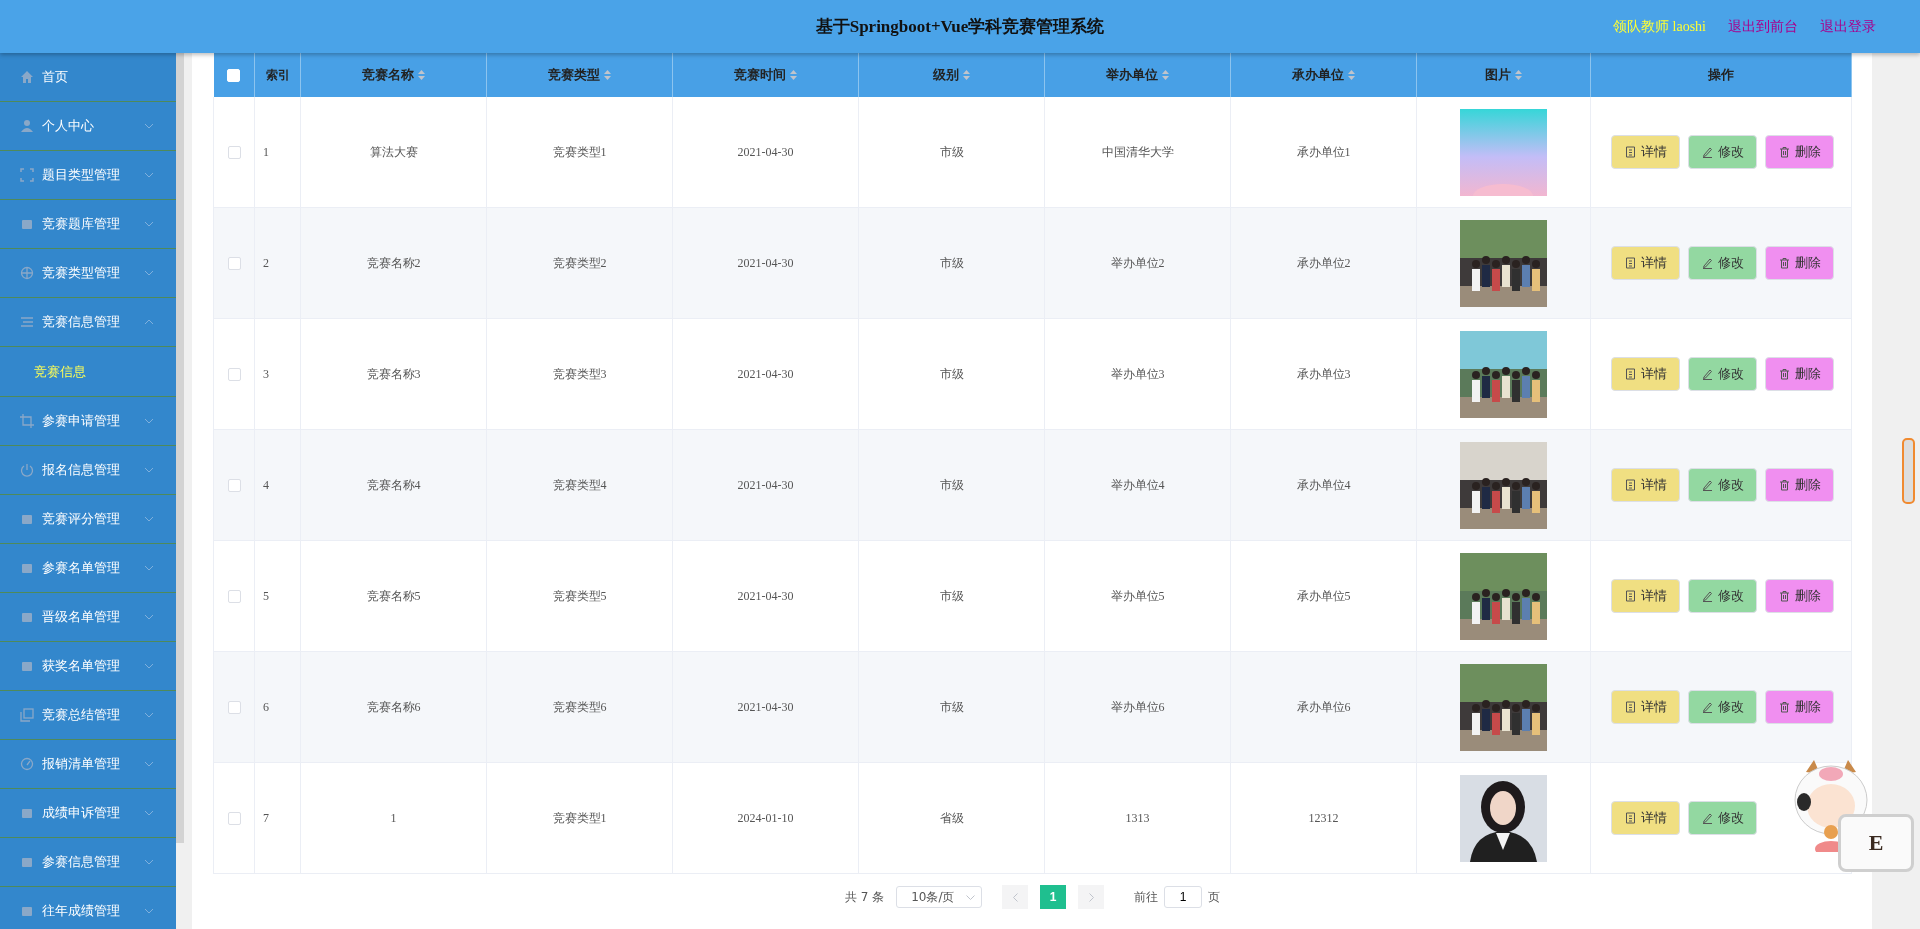  I want to click on app-title: 基于Springboot+Vue学科竞赛管理系统, so click(960, 27).